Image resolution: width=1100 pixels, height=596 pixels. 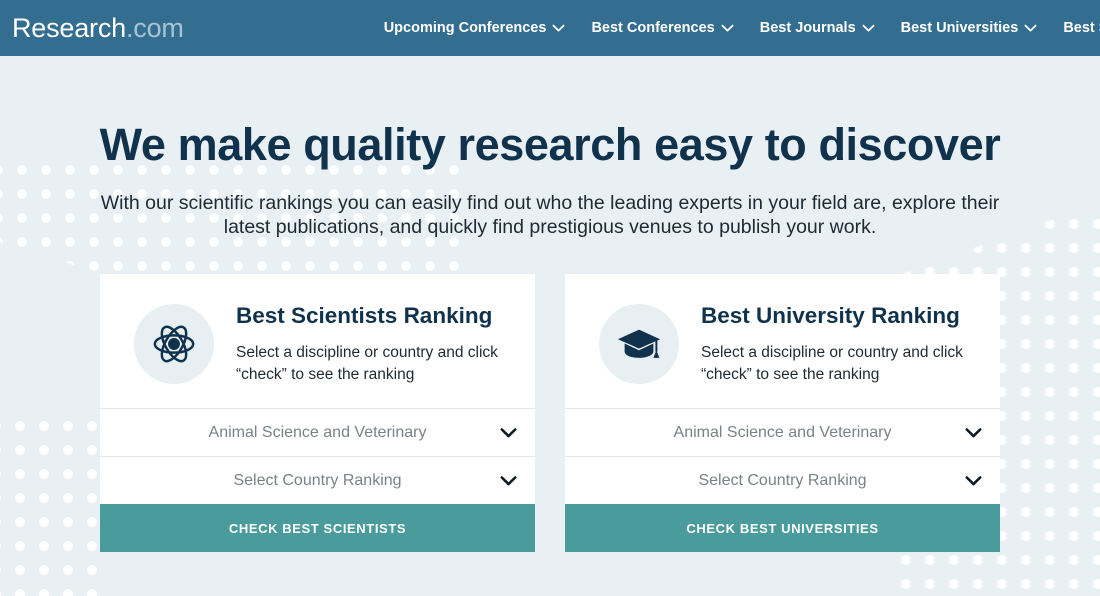 I want to click on site-logo: Research.com, so click(x=98, y=27).